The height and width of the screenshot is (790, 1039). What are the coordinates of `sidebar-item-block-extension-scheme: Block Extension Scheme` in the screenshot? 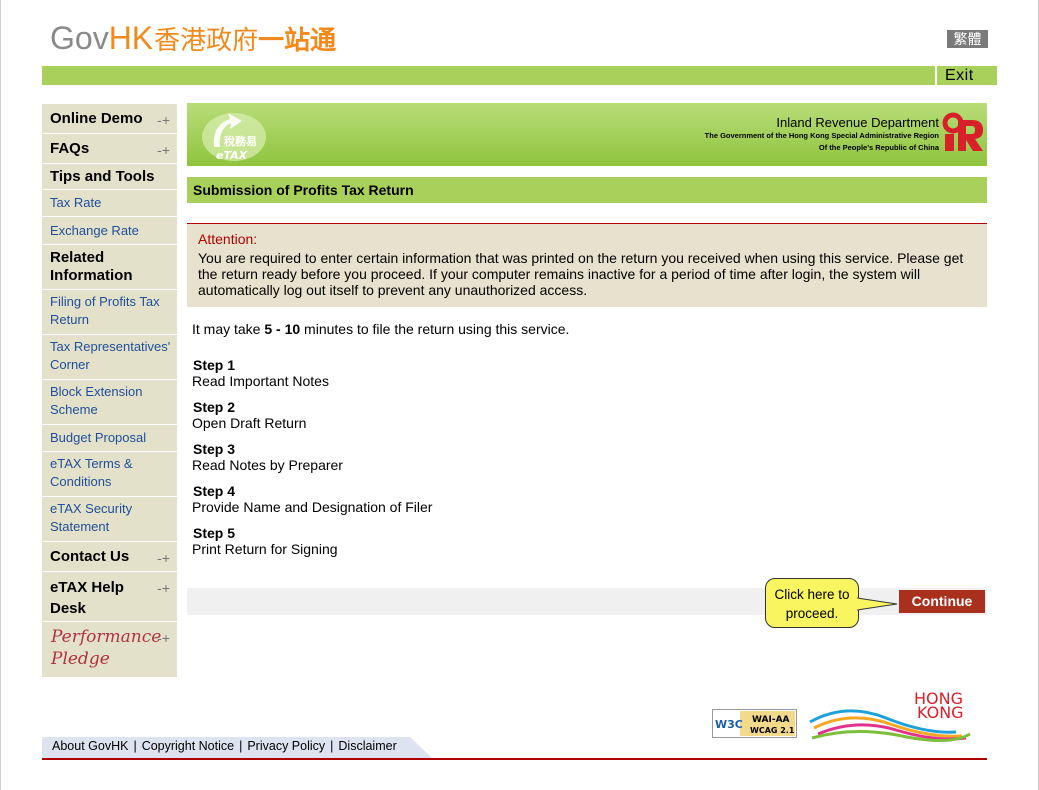 It's located at (109, 402).